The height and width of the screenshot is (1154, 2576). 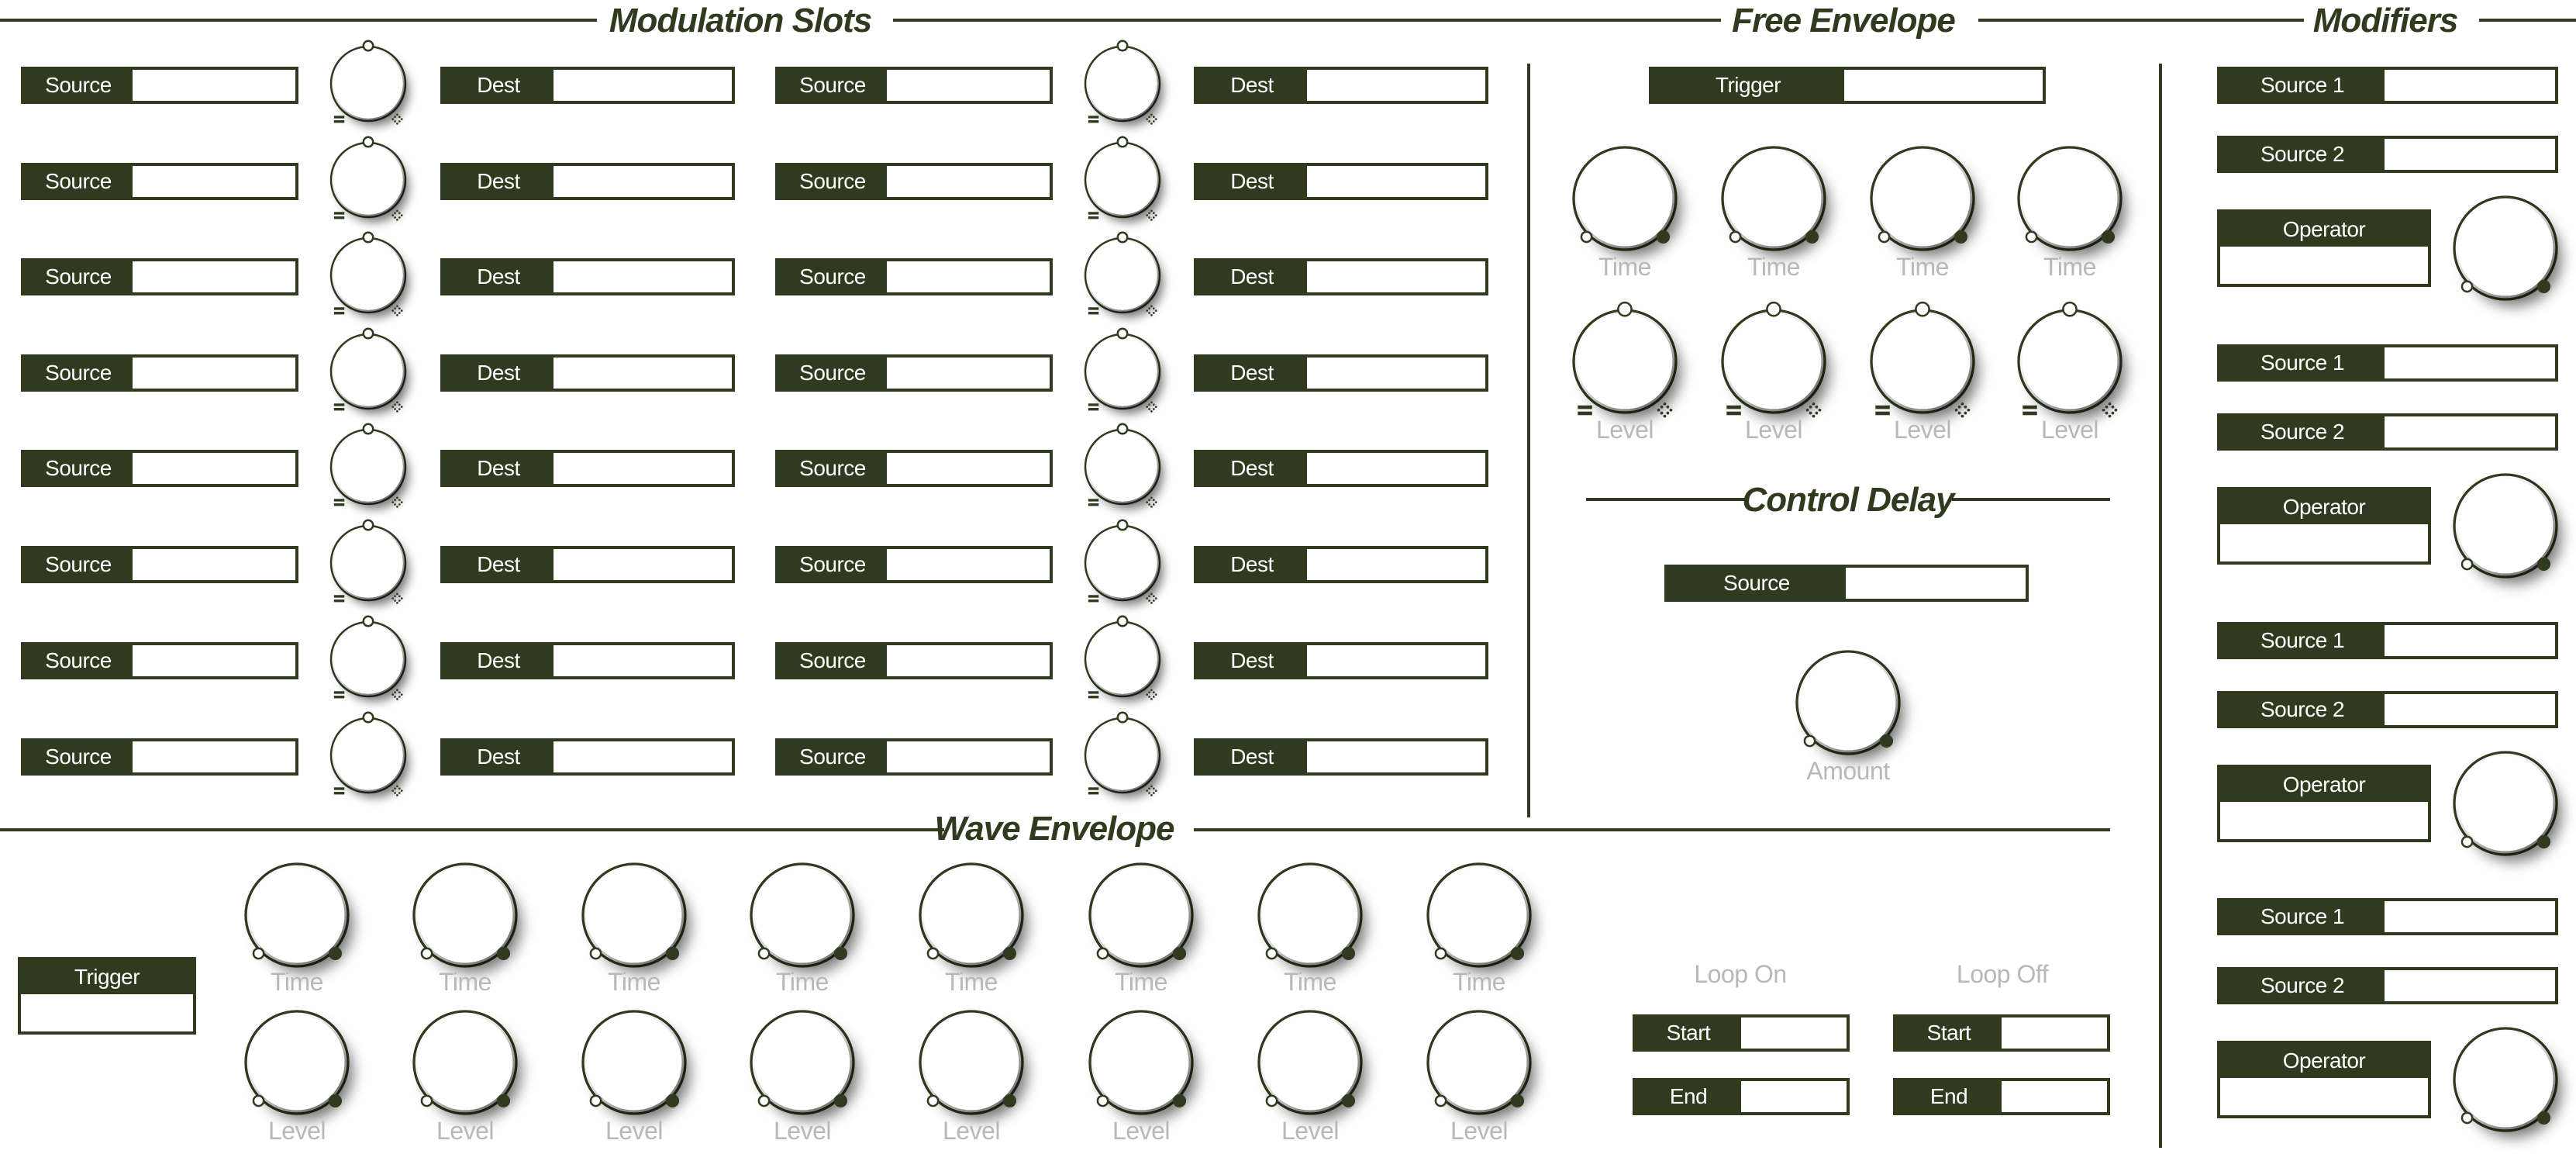 What do you see at coordinates (1846, 583) in the screenshot?
I see `control-delay-source: Source` at bounding box center [1846, 583].